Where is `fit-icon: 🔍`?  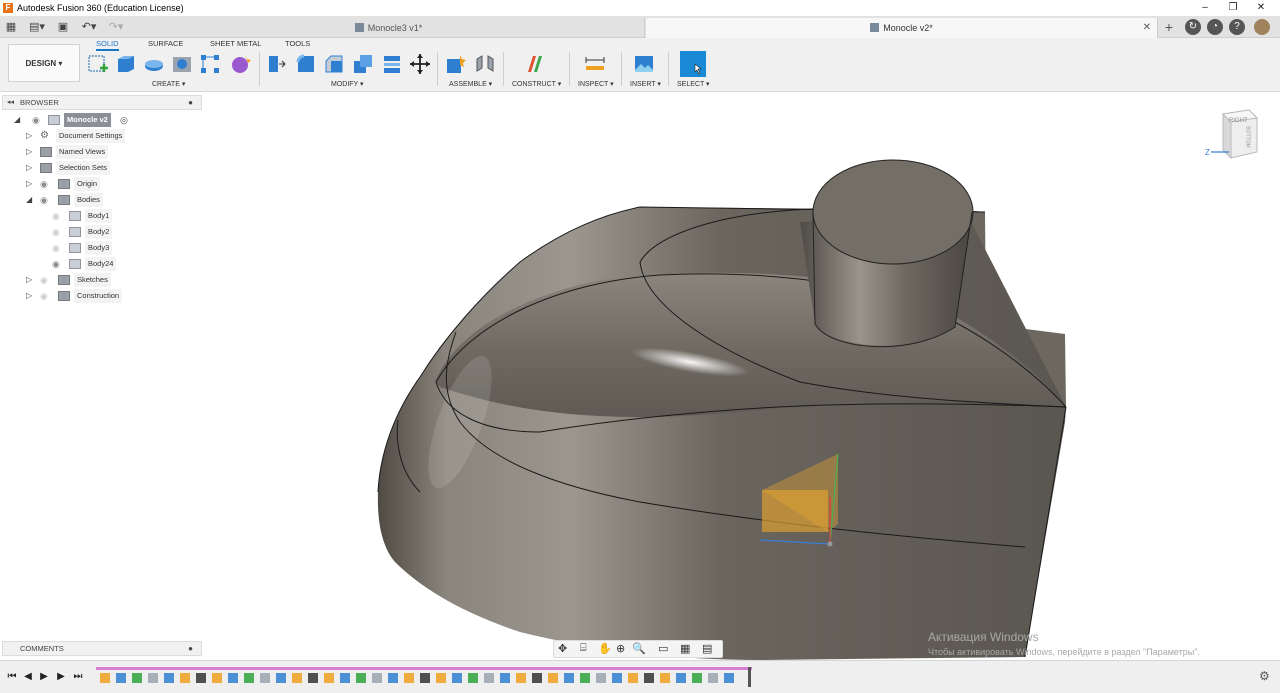
fit-icon: 🔍 is located at coordinates (639, 648).